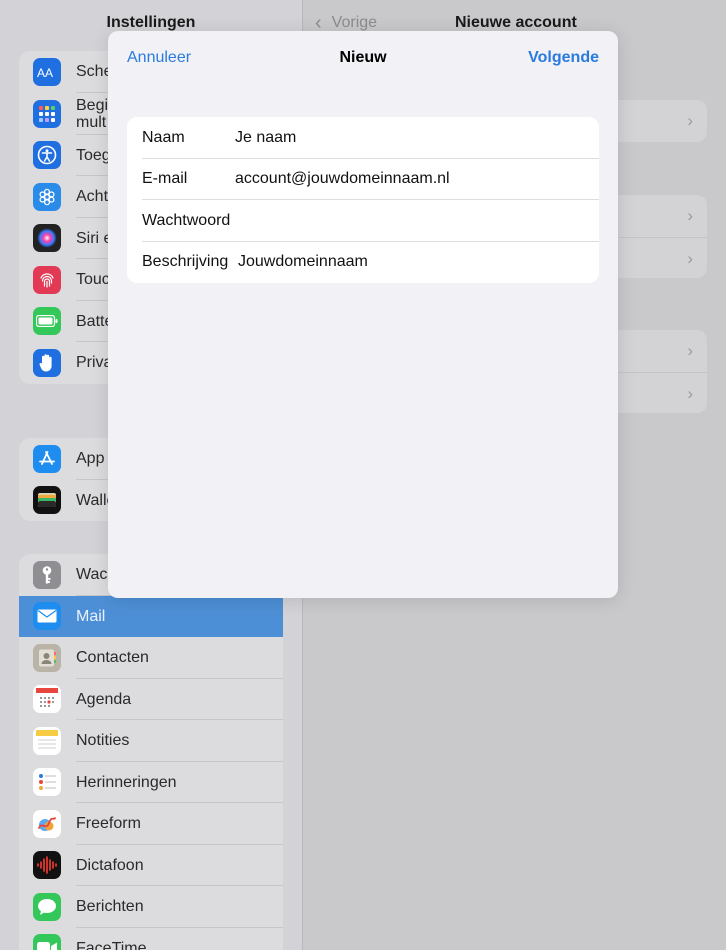 This screenshot has height=950, width=726. What do you see at coordinates (47, 238) in the screenshot?
I see `siri-icon` at bounding box center [47, 238].